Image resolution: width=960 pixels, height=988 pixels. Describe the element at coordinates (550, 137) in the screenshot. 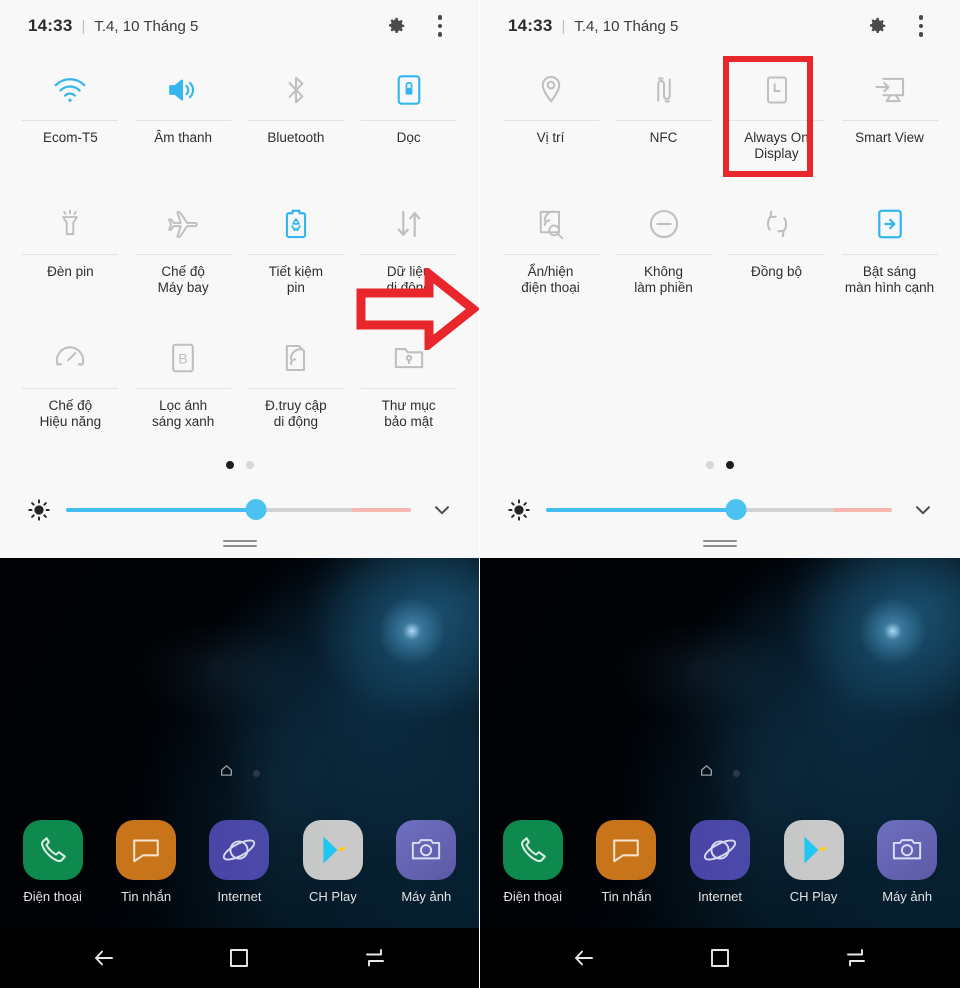

I see `quick-tile-label: Vị trí` at that location.